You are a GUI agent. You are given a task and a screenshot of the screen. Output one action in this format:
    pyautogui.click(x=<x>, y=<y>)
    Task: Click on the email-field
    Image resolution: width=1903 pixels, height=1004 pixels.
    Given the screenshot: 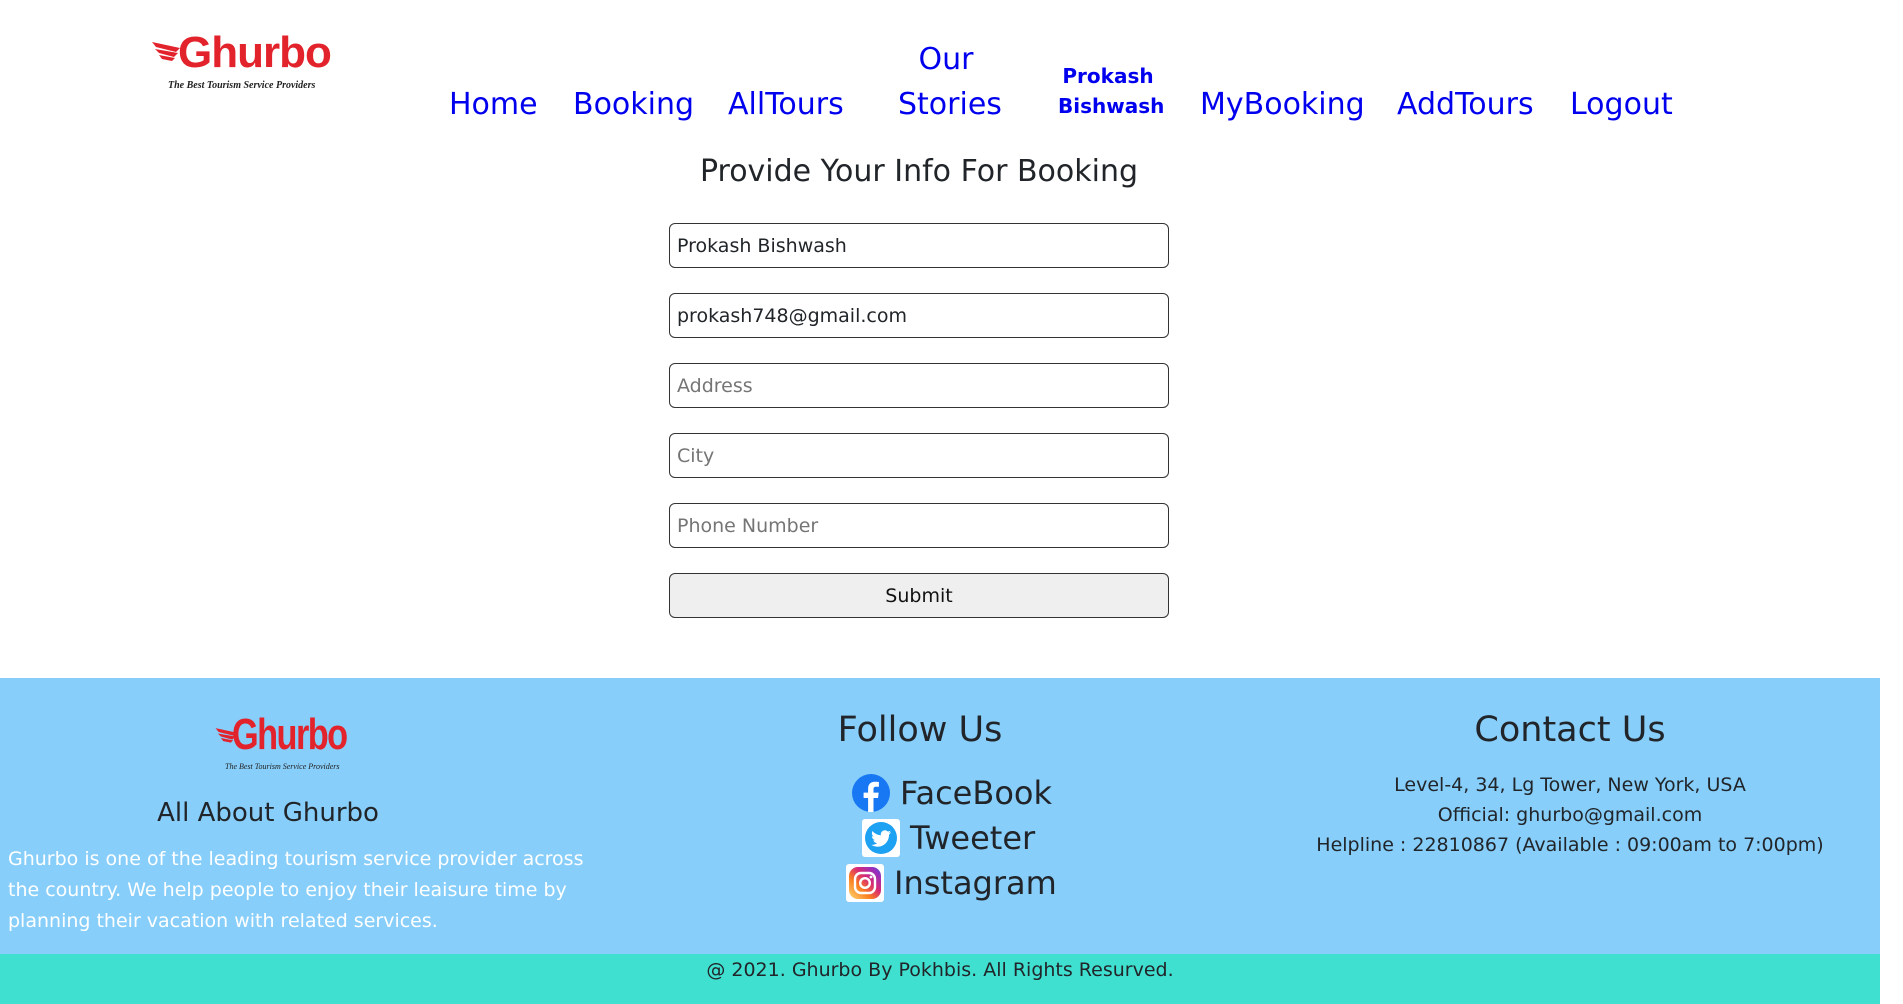 What is the action you would take?
    pyautogui.click(x=919, y=315)
    